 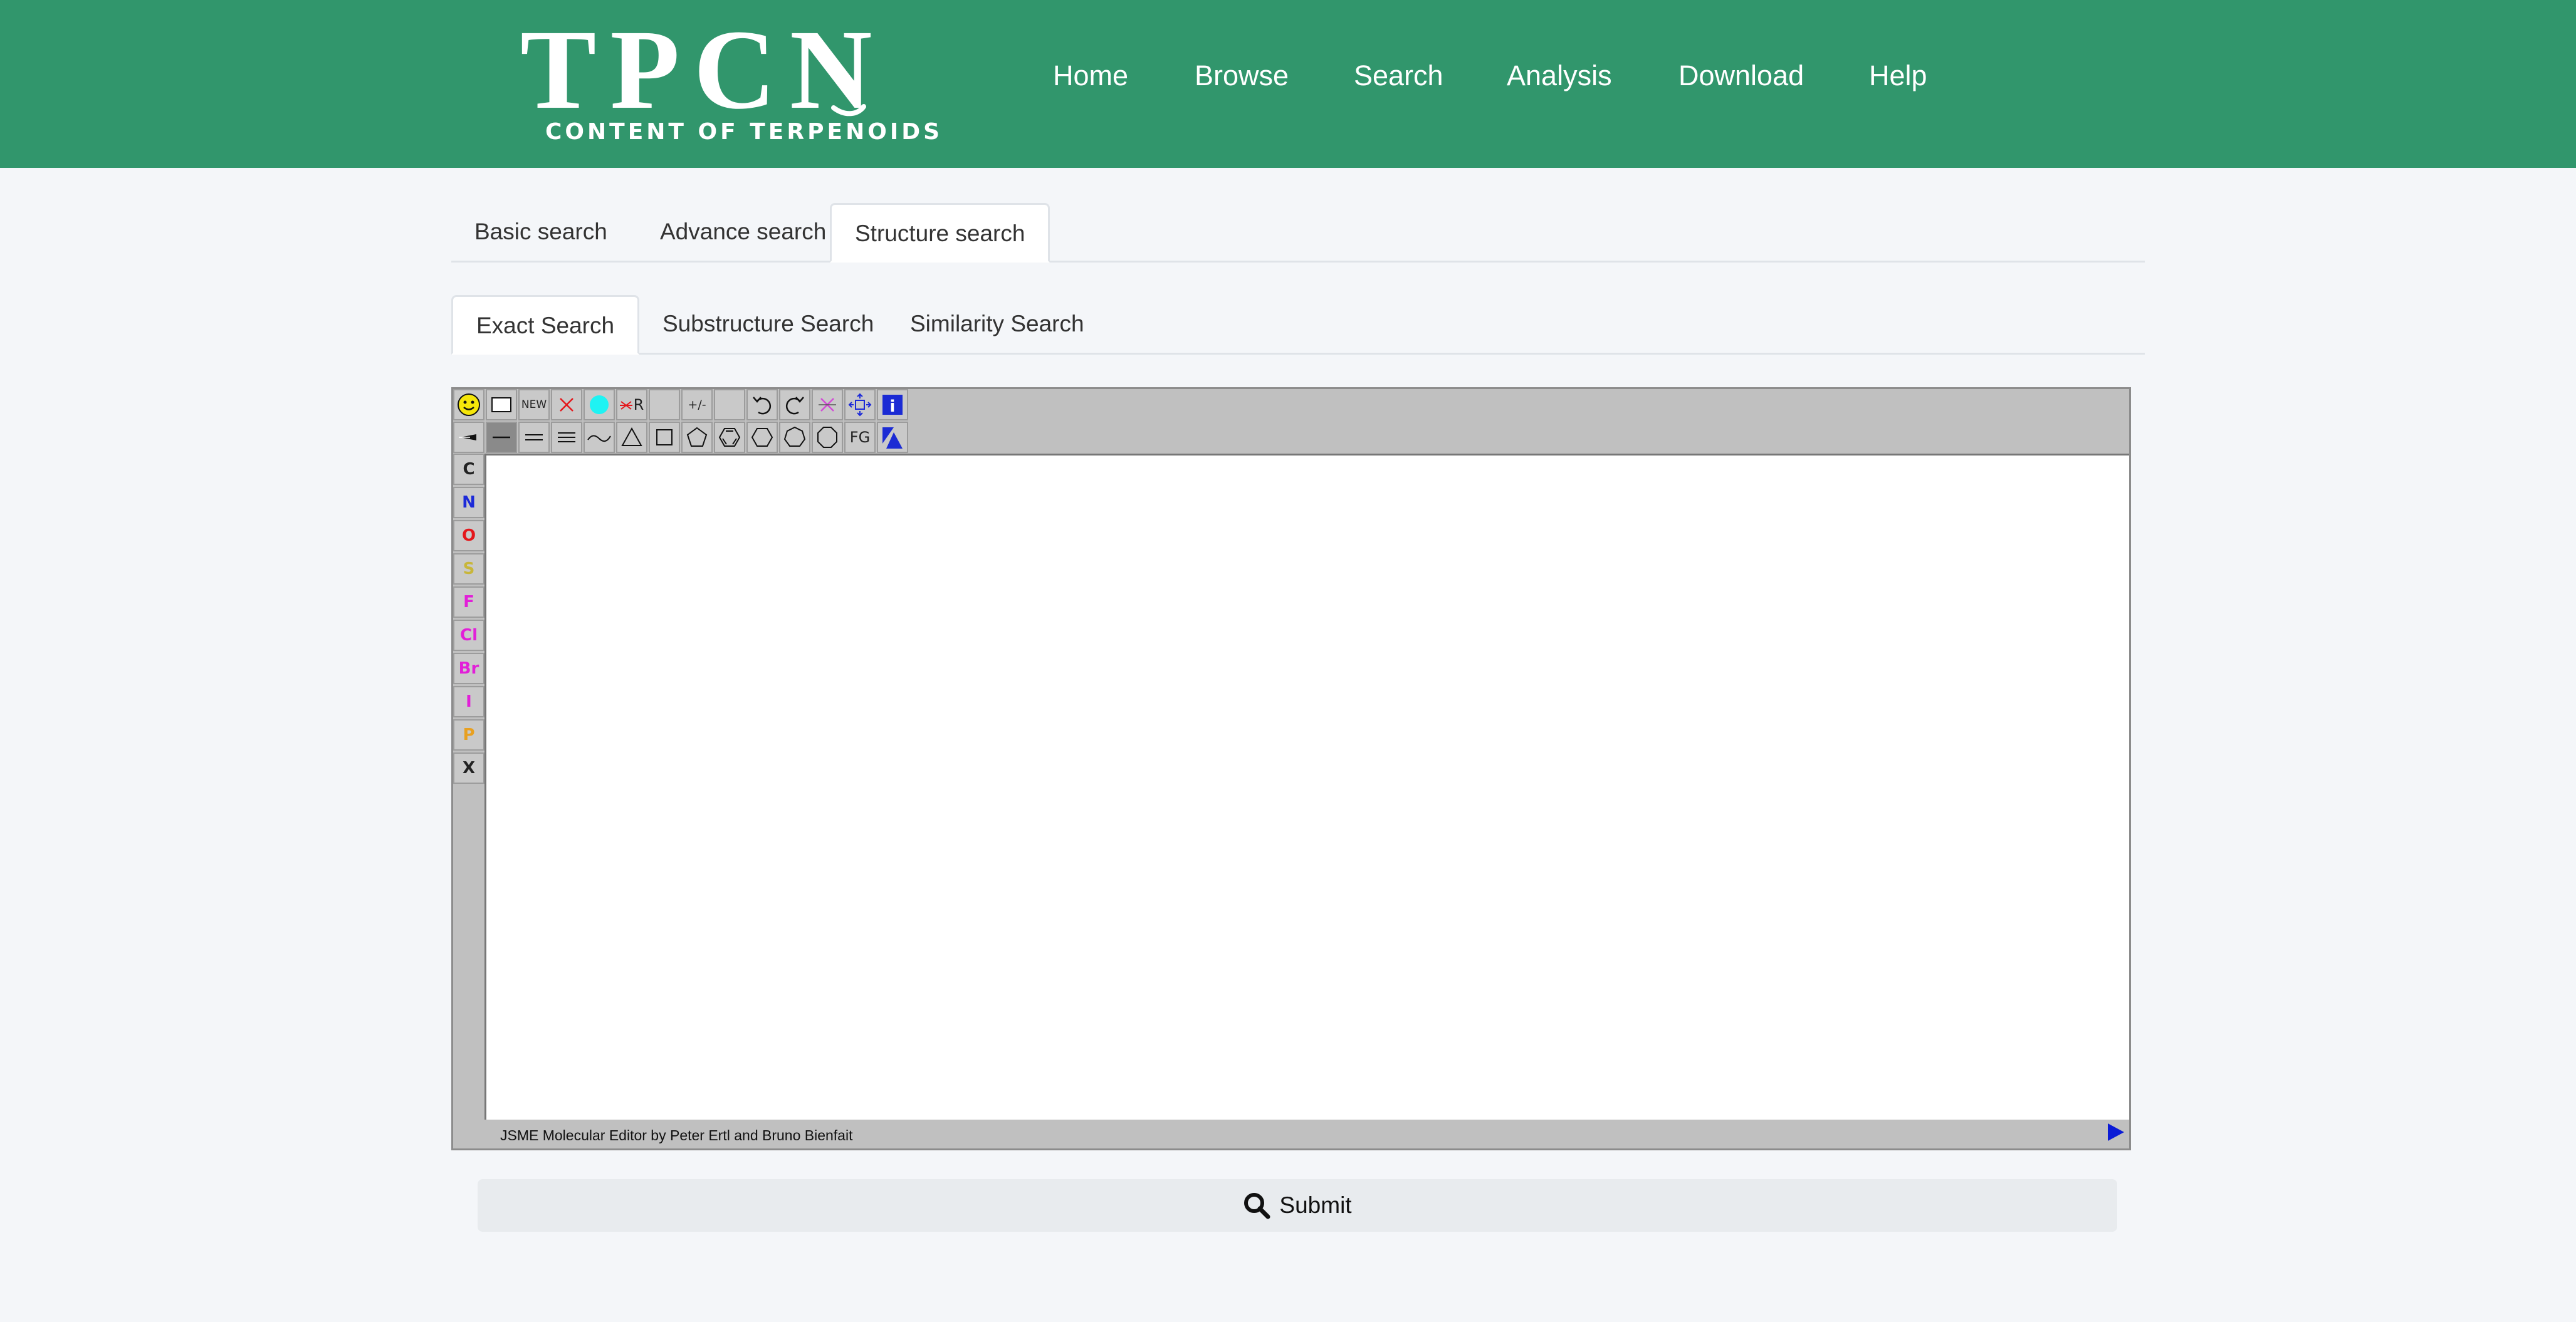 I want to click on functional-group-button: FG, so click(x=860, y=438).